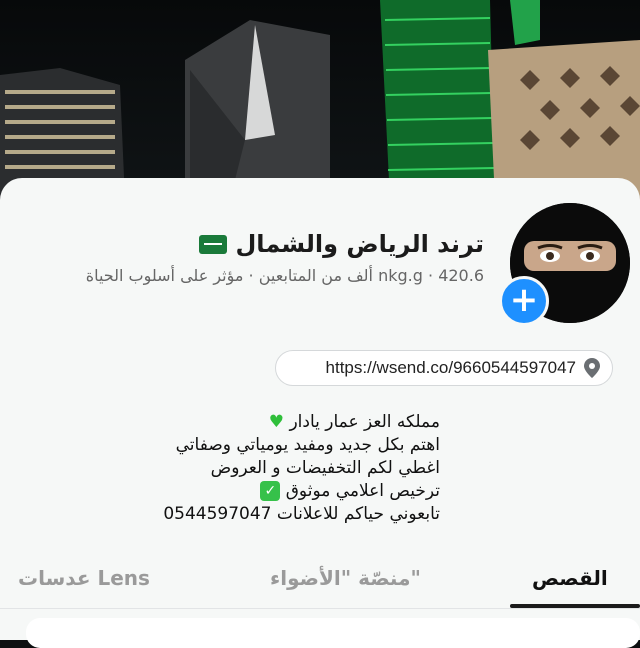  Describe the element at coordinates (362, 491) in the screenshot. I see `bio-line-4: ترخيص اعلامي موثوق` at that location.